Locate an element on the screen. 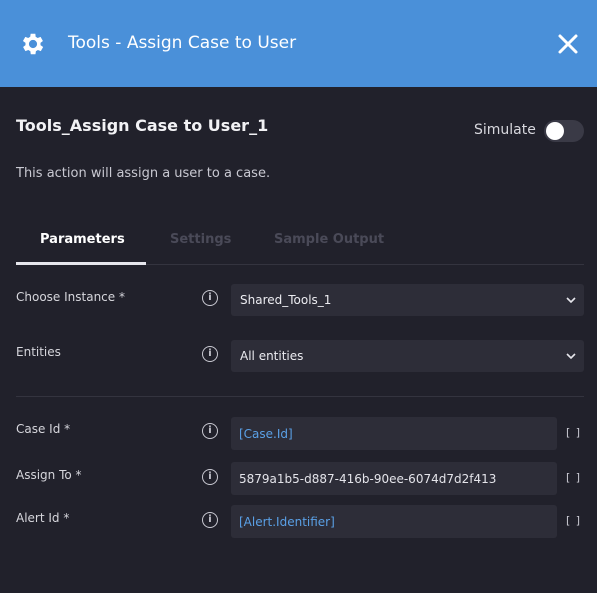 The height and width of the screenshot is (593, 597). dialog-header: Tools - Assign Case to User is located at coordinates (298, 43).